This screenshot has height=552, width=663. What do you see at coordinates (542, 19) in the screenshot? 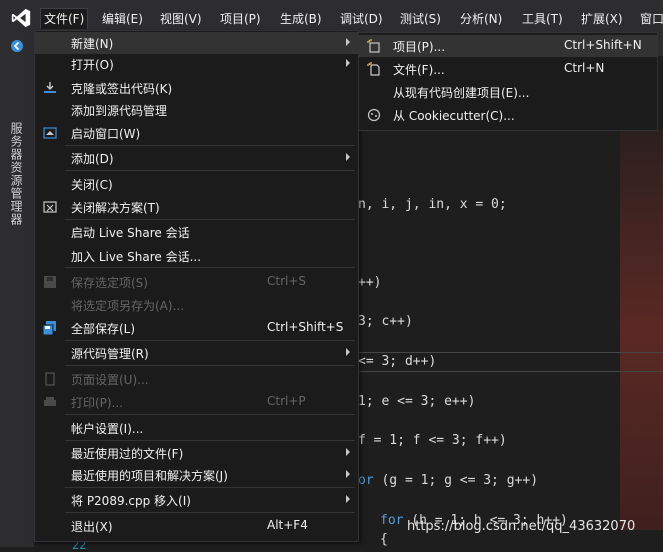
I see `menu-tools: 工具(T)` at bounding box center [542, 19].